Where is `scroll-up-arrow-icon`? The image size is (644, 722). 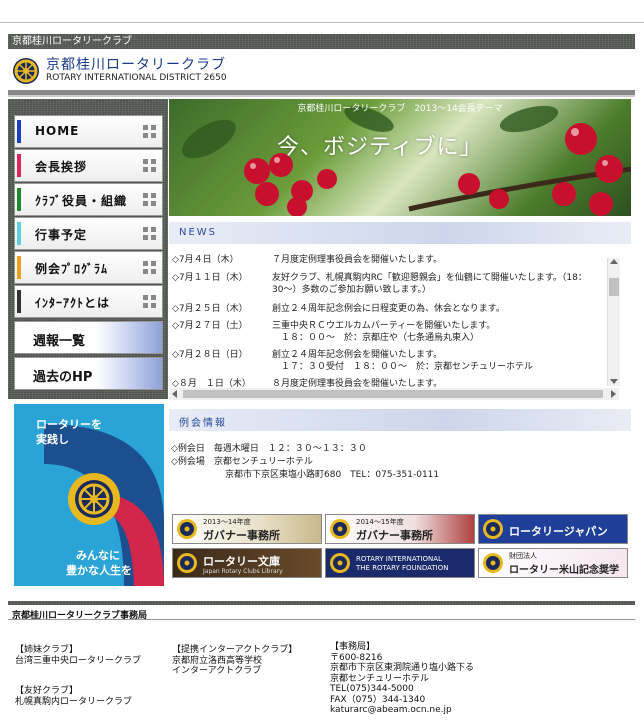
scroll-up-arrow-icon is located at coordinates (614, 261).